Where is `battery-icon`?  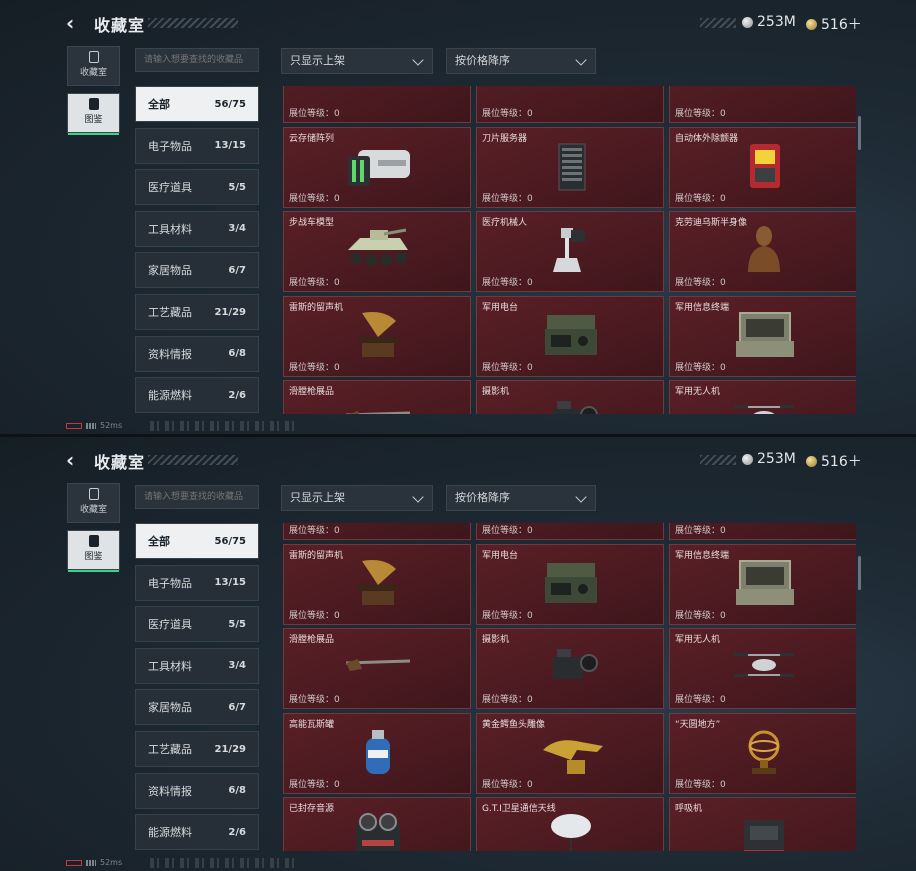 battery-icon is located at coordinates (74, 425).